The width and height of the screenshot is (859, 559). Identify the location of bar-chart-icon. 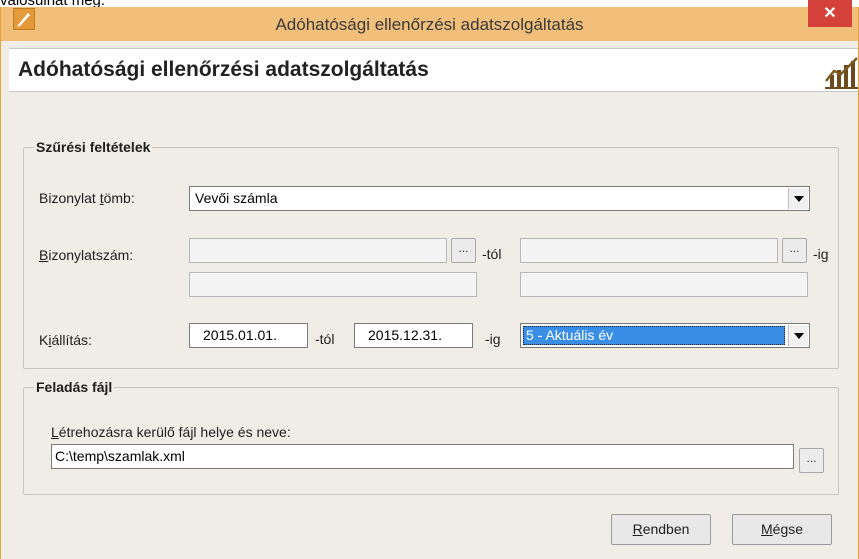
(841, 73).